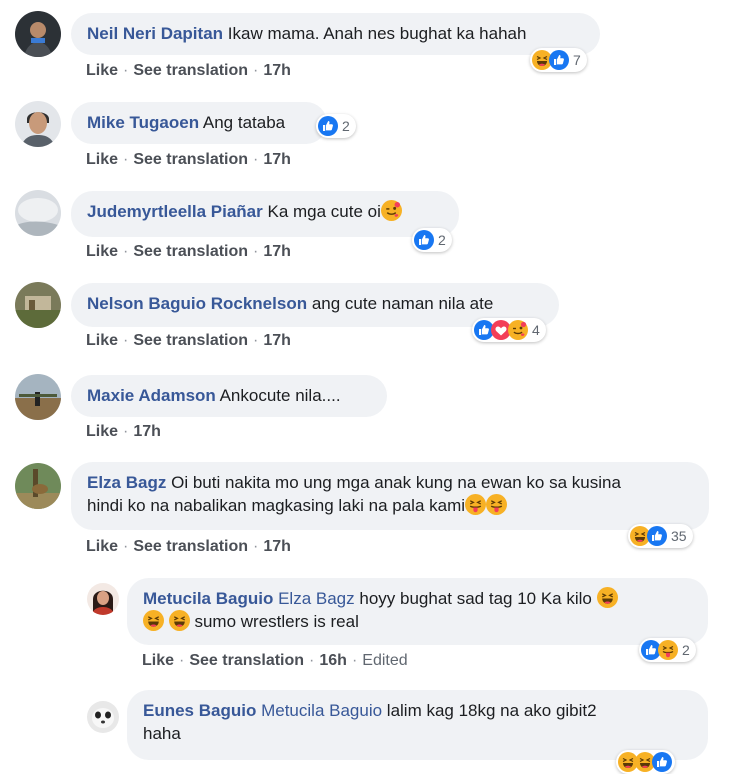  Describe the element at coordinates (384, 660) in the screenshot. I see `edited-label: Edited` at that location.